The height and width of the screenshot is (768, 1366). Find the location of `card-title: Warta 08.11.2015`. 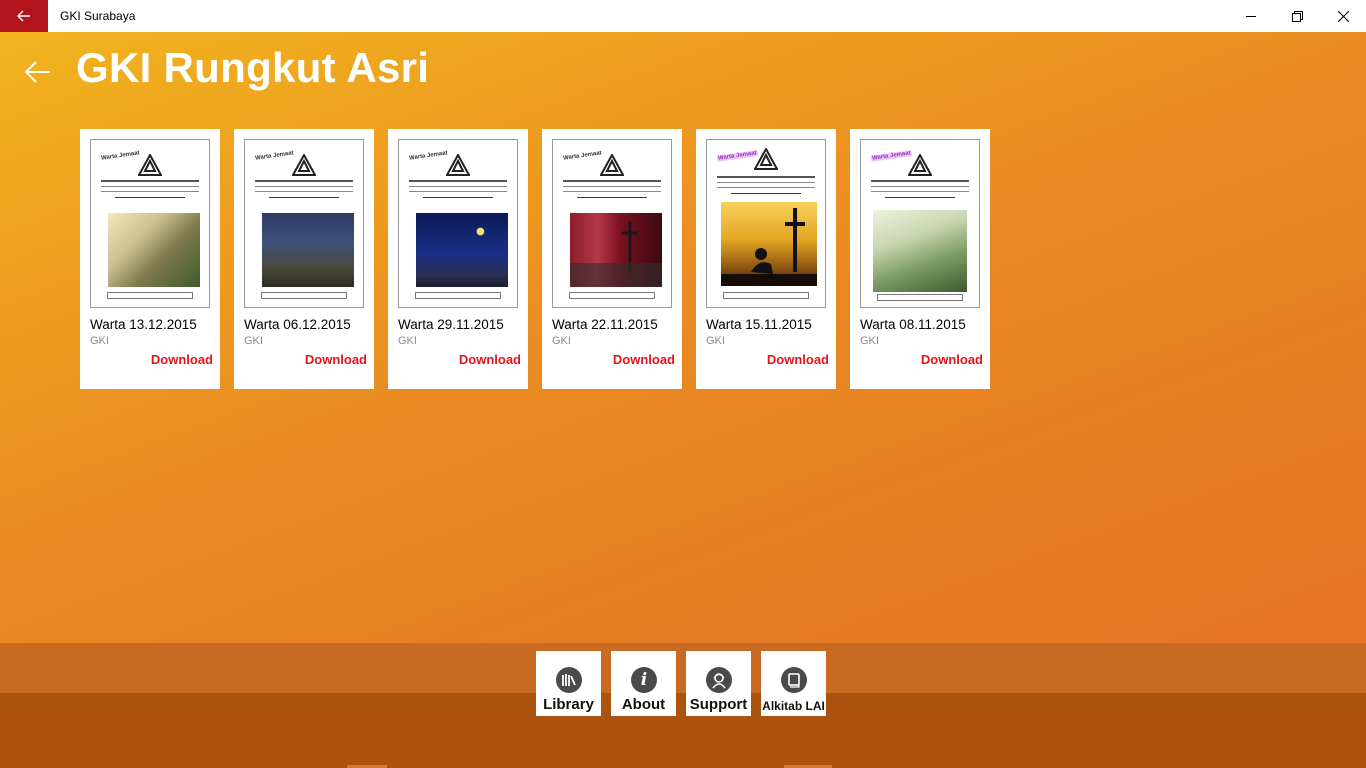

card-title: Warta 08.11.2015 is located at coordinates (913, 324).